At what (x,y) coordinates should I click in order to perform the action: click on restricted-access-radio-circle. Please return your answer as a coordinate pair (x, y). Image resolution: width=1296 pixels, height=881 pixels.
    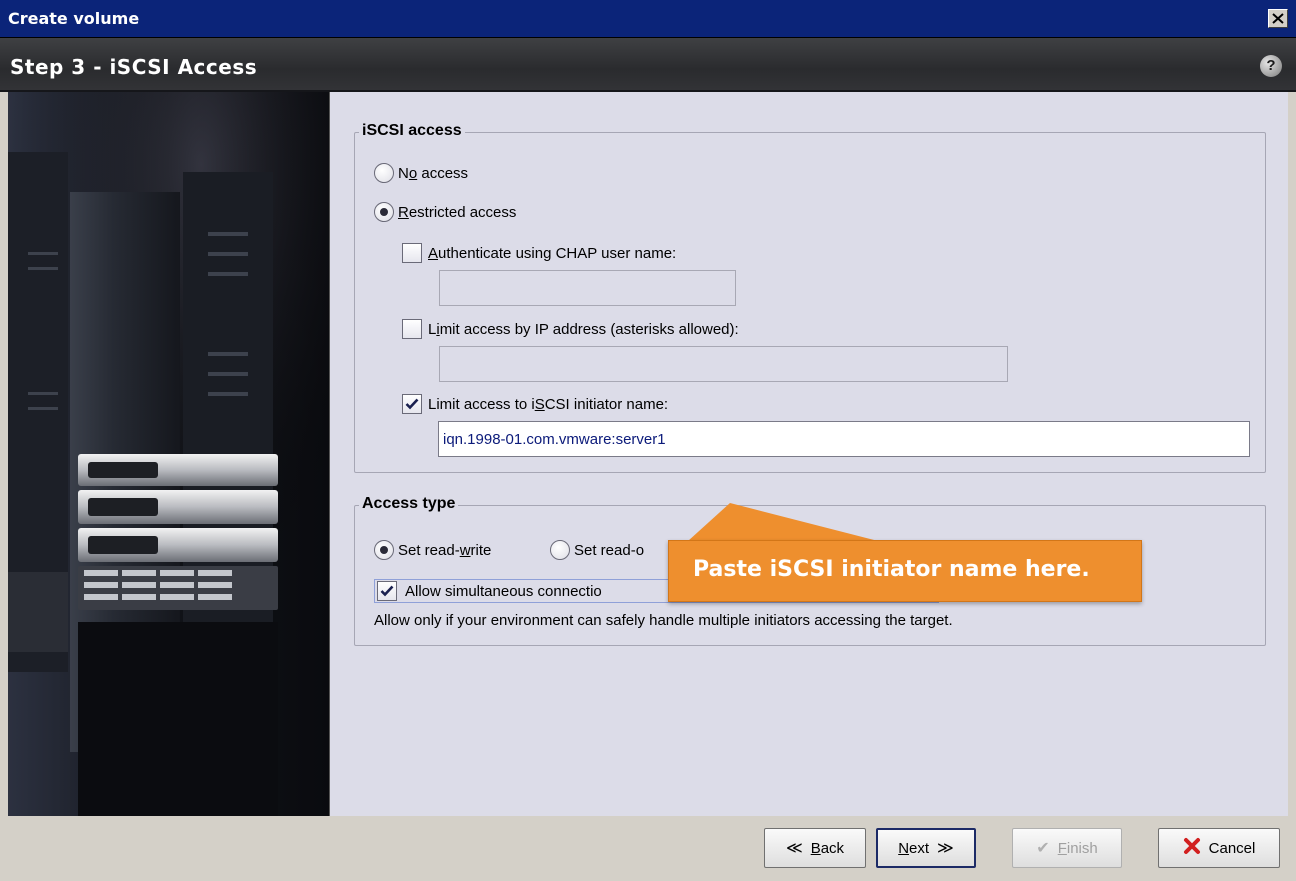
    Looking at the image, I should click on (384, 212).